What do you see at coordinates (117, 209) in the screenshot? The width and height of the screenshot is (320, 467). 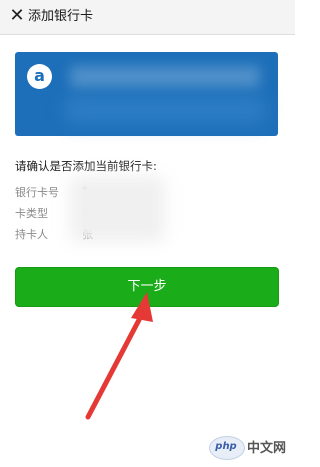 I see `values-redaction-blur` at bounding box center [117, 209].